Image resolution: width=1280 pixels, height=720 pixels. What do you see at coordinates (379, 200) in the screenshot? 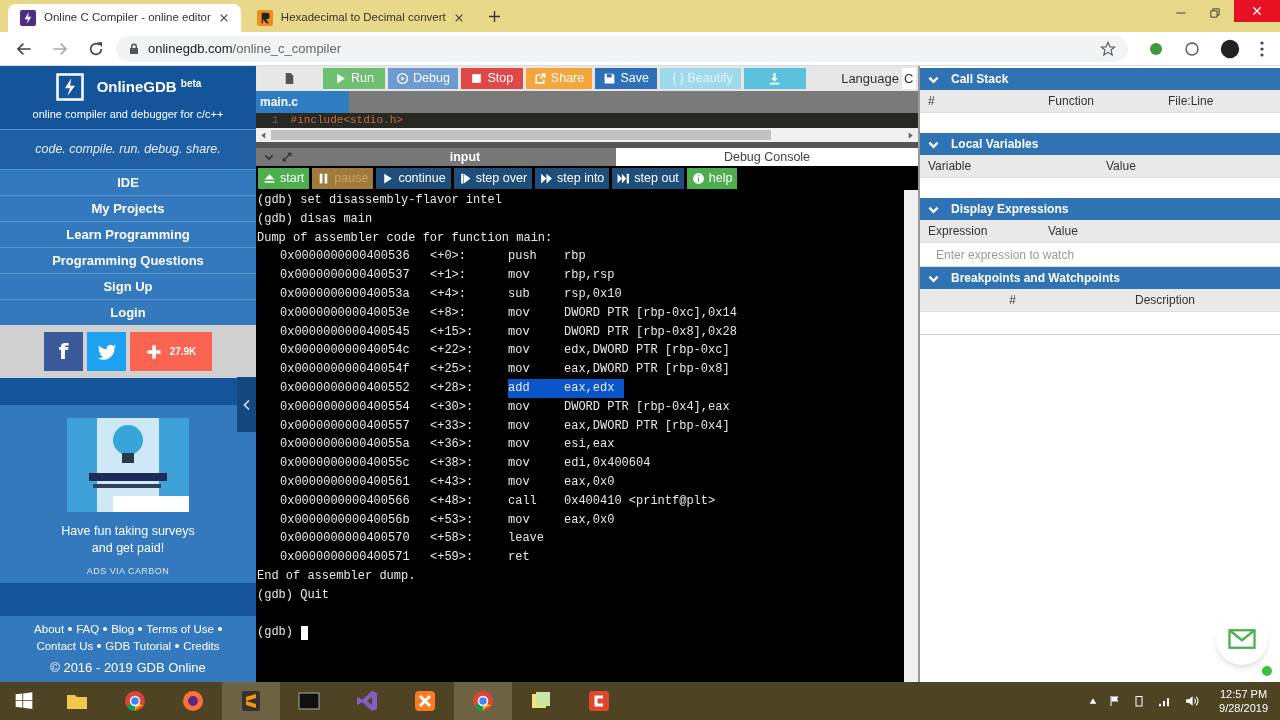
I see `console-line: (gdb) set disassembly-flavor intel` at bounding box center [379, 200].